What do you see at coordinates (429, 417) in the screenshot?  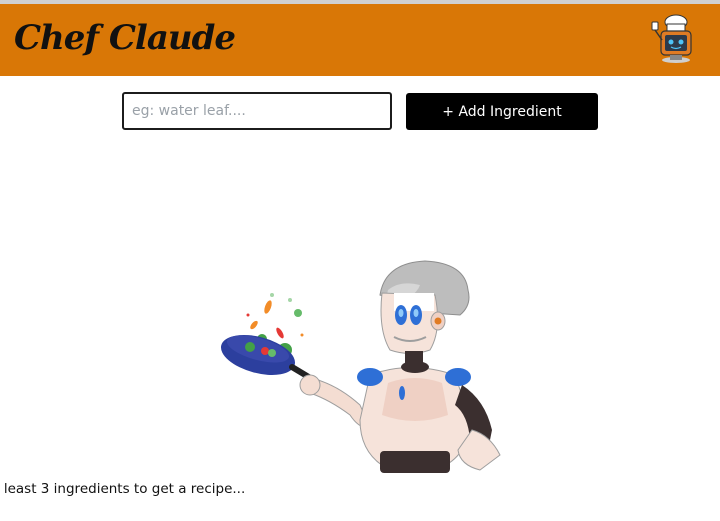 I see `robot-body` at bounding box center [429, 417].